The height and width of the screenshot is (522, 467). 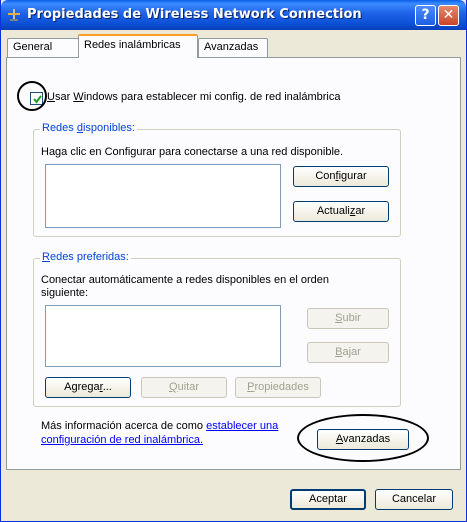 I want to click on move-down-button: Bajar, so click(x=348, y=352).